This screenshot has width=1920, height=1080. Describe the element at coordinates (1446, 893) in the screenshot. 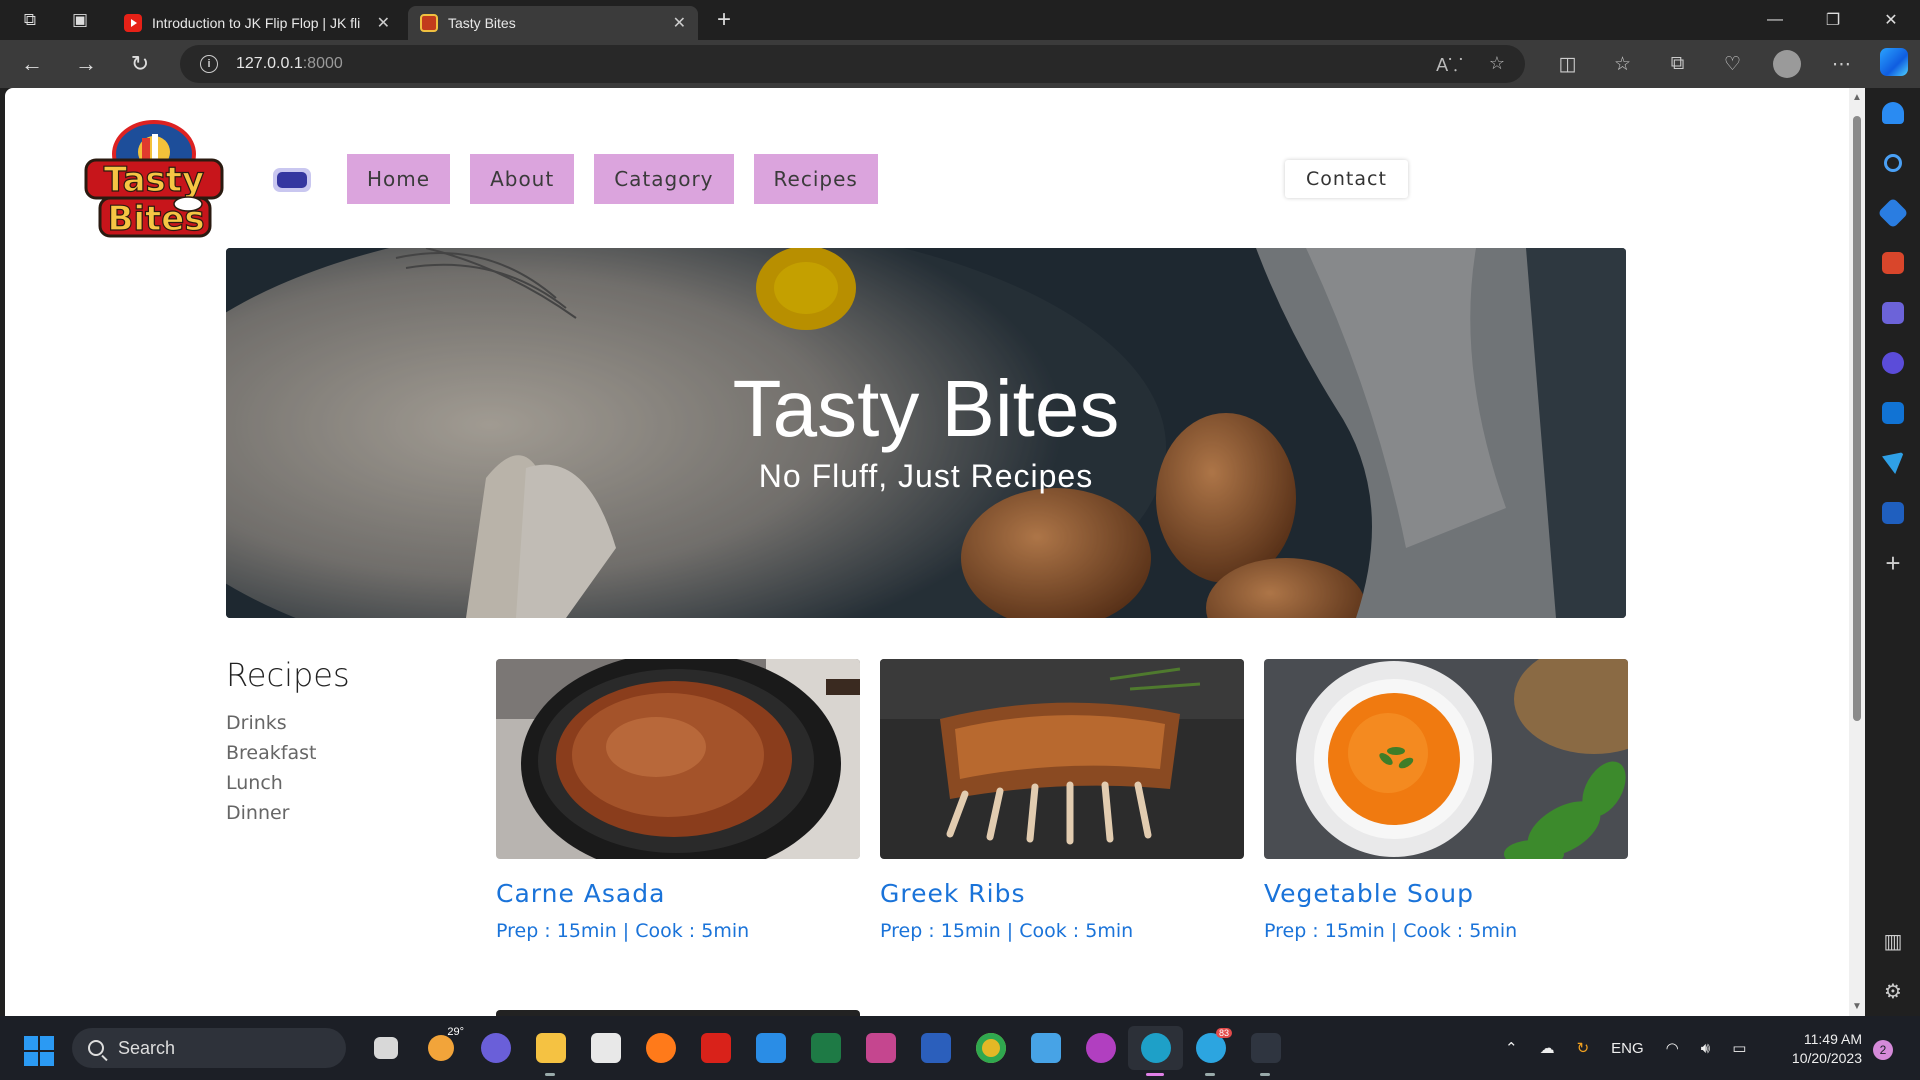

I see `recipe-name: Vegetable Soup` at that location.